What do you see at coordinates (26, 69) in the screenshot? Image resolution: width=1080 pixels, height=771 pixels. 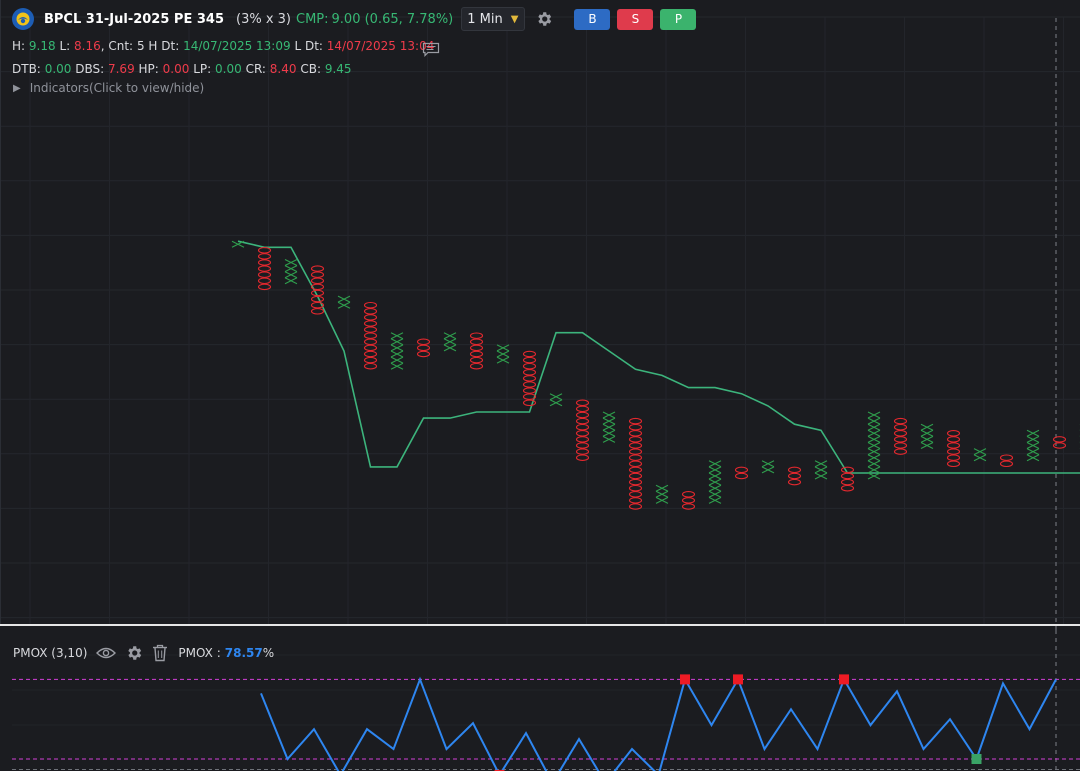 I see `dtb-label: DTB:` at bounding box center [26, 69].